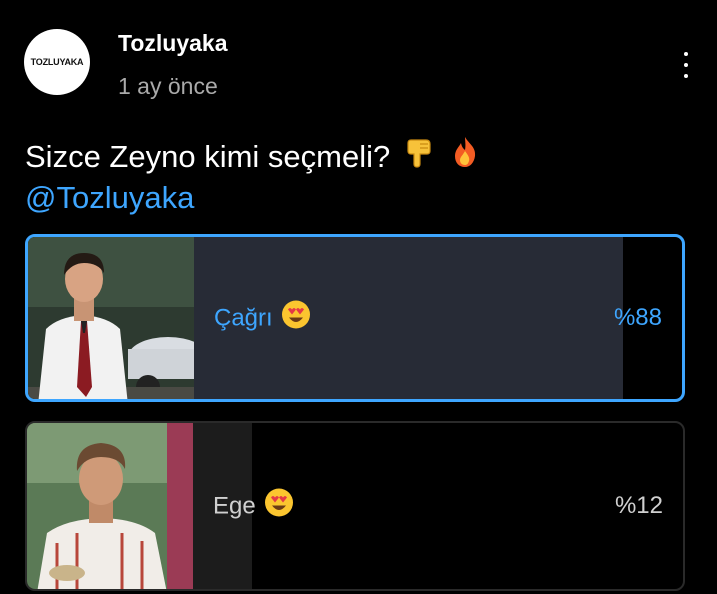  I want to click on channel-avatar: TOZLUYAKA, so click(57, 62).